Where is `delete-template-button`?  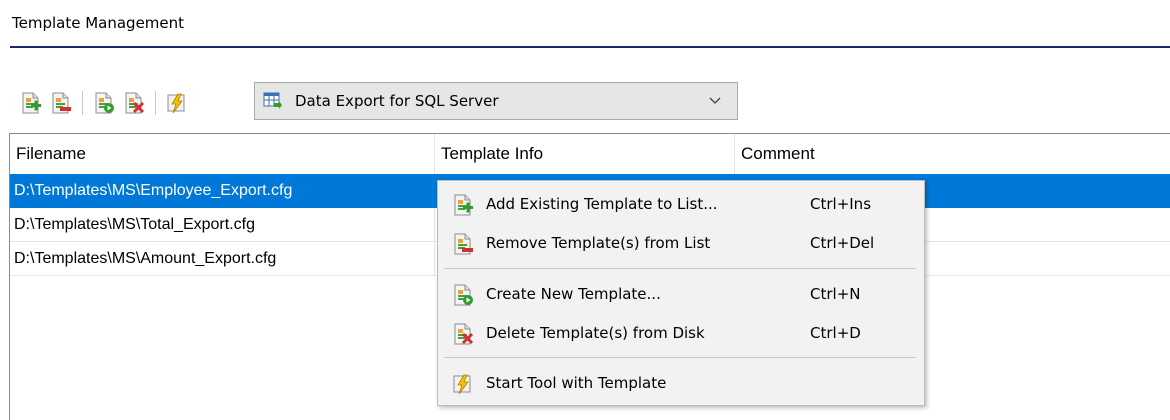 delete-template-button is located at coordinates (134, 103).